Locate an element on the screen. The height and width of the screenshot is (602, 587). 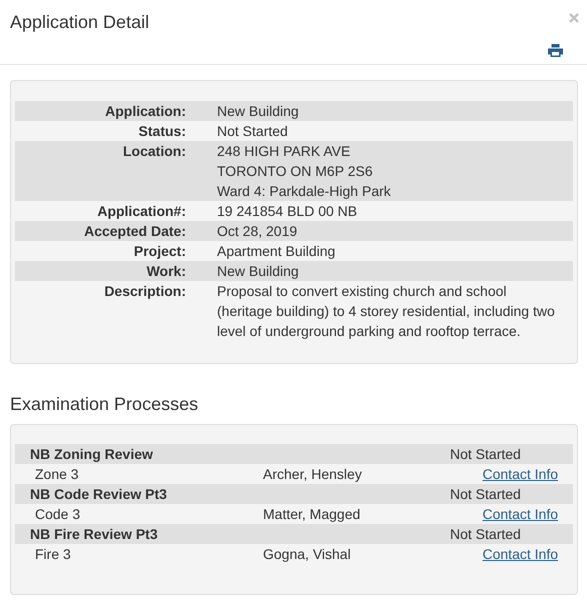
field-value: Not Started is located at coordinates (252, 131).